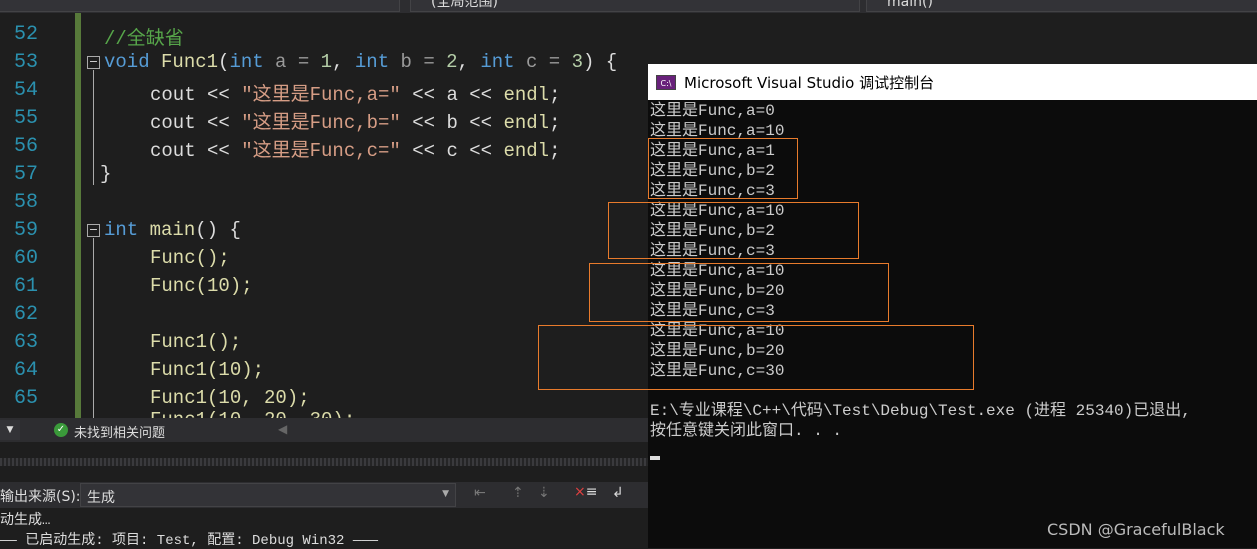 This screenshot has width=1257, height=549. I want to click on console-title-bar: C:\ Microsoft Visual Studio 调试控制台, so click(952, 82).